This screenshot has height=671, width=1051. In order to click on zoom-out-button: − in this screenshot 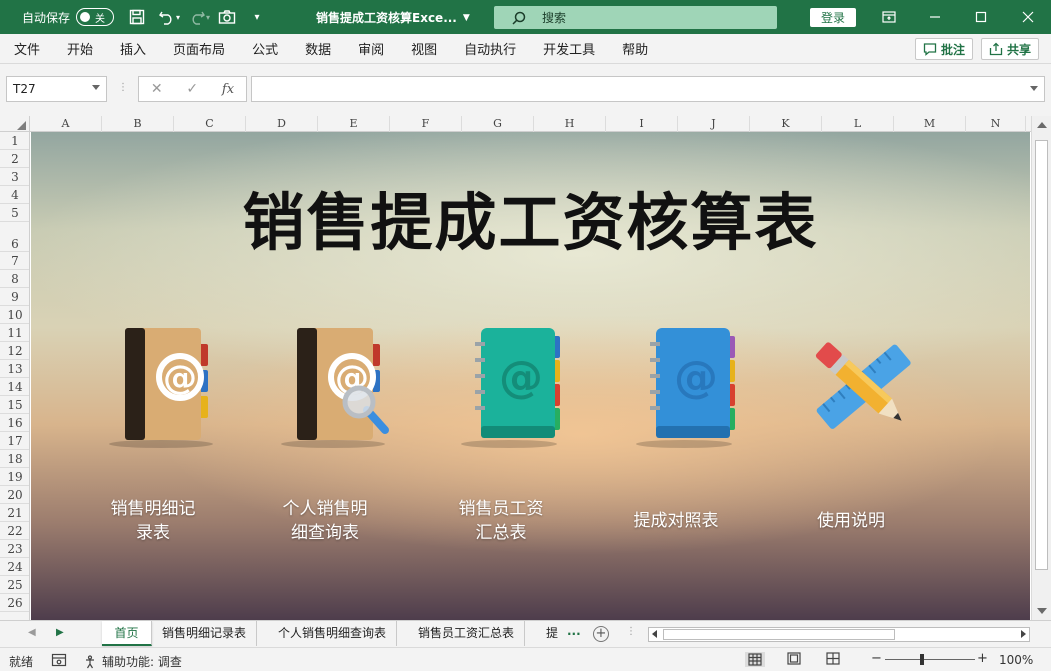, I will do `click(876, 658)`.